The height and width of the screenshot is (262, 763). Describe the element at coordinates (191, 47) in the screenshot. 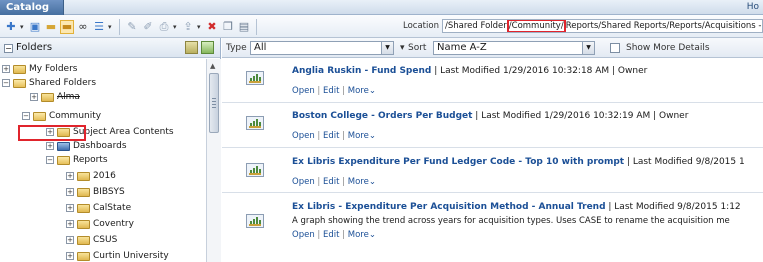

I see `new-folder-icon` at that location.